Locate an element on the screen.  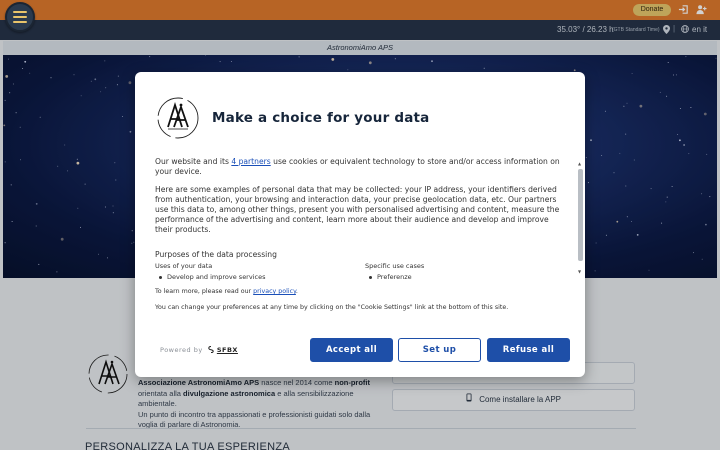
consent-title: Make a choice for your data is located at coordinates (321, 118).